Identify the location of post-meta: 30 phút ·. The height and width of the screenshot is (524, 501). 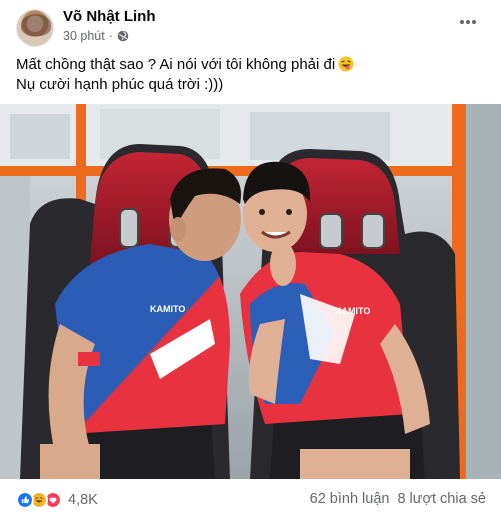
(96, 36).